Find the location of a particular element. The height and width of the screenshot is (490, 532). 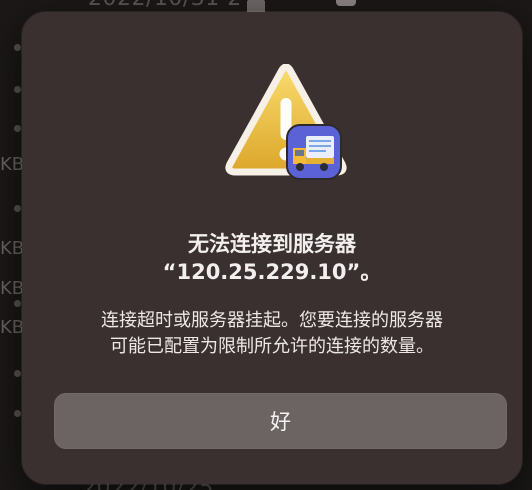

alert-title-server-address: “120.25.229.10”。 is located at coordinates (272, 272).